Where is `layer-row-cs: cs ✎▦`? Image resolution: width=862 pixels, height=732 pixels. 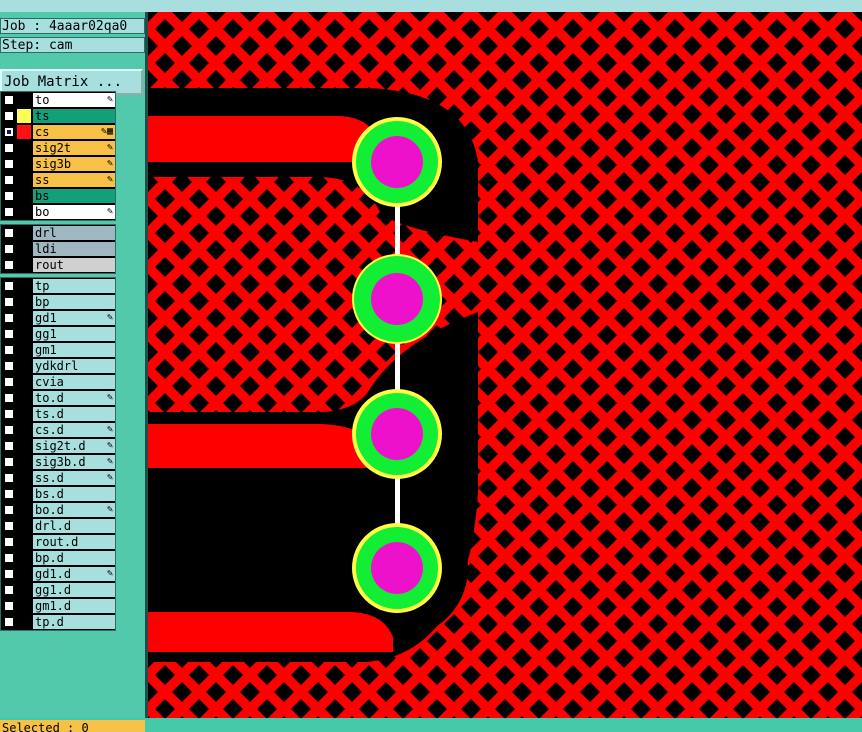 layer-row-cs: cs ✎▦ is located at coordinates (58, 132).